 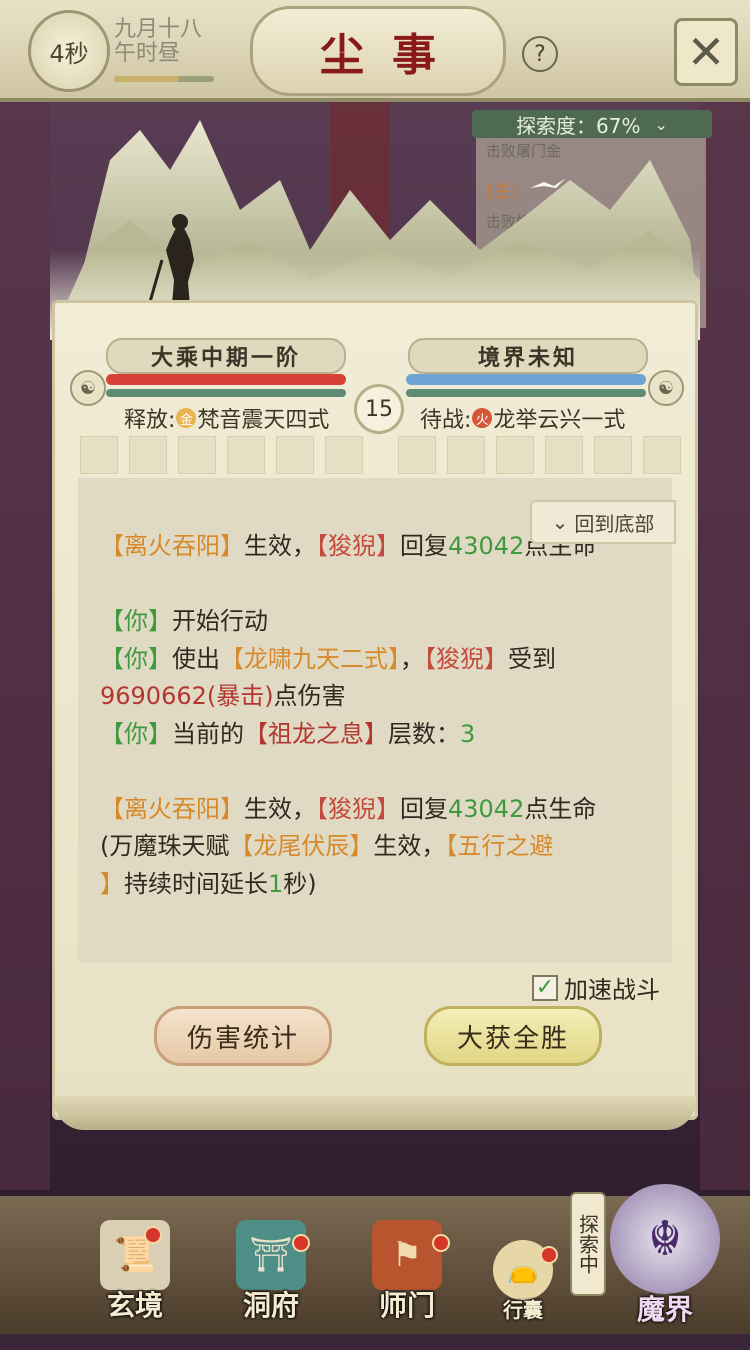 What do you see at coordinates (548, 183) in the screenshot?
I see `crane-bird` at bounding box center [548, 183].